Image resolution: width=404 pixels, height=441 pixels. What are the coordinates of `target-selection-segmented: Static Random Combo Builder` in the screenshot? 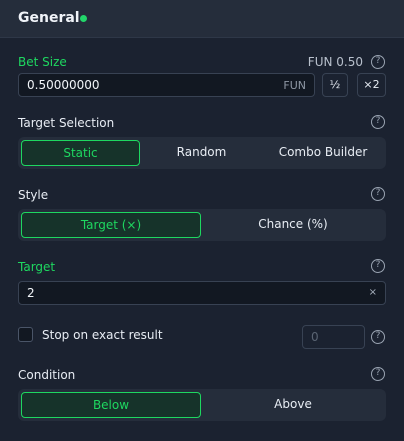 It's located at (202, 153).